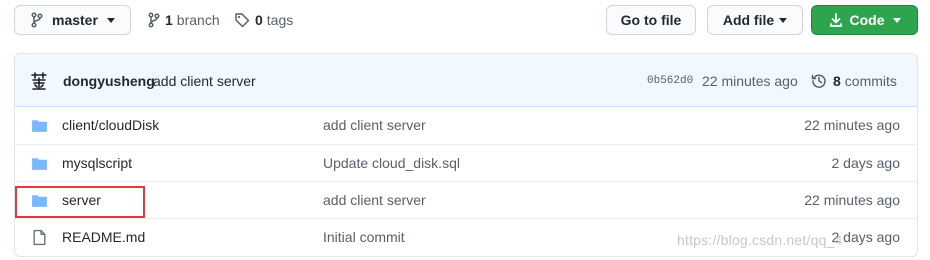 The width and height of the screenshot is (930, 260). Describe the element at coordinates (109, 81) in the screenshot. I see `commit-author-link: dongyusheng` at that location.